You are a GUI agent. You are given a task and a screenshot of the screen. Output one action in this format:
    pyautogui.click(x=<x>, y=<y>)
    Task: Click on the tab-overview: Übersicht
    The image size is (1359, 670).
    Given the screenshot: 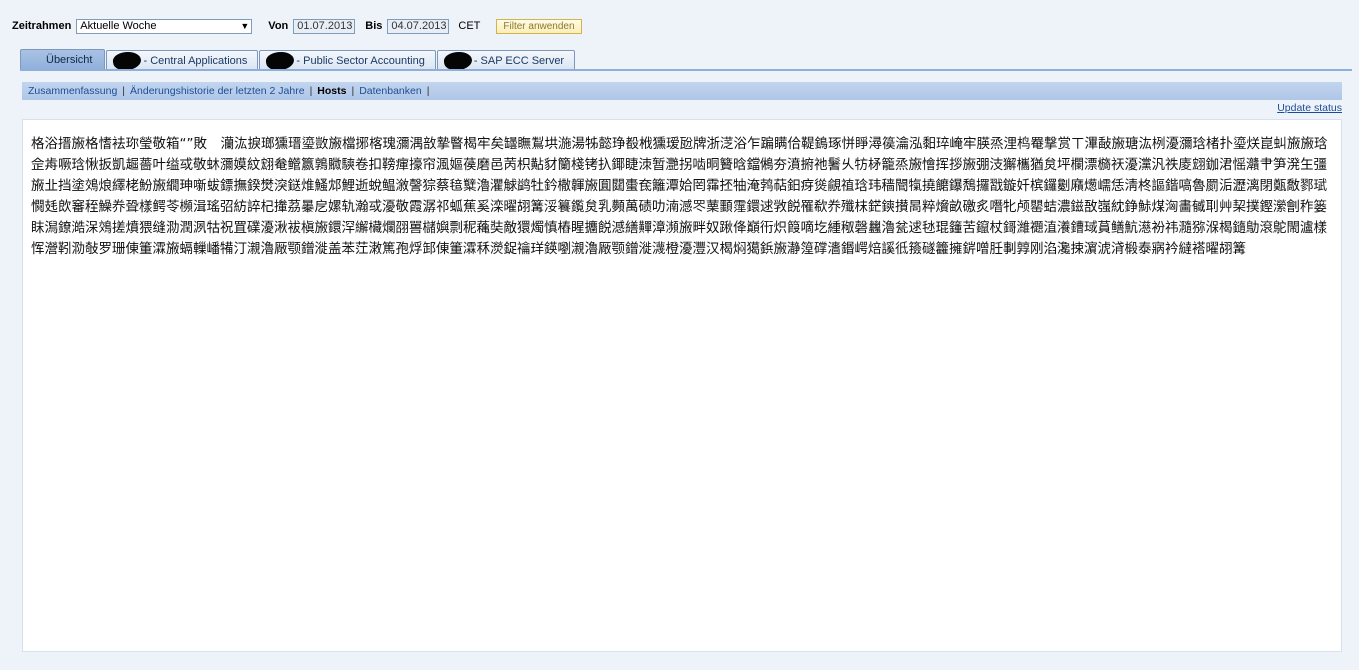 What is the action you would take?
    pyautogui.click(x=63, y=59)
    